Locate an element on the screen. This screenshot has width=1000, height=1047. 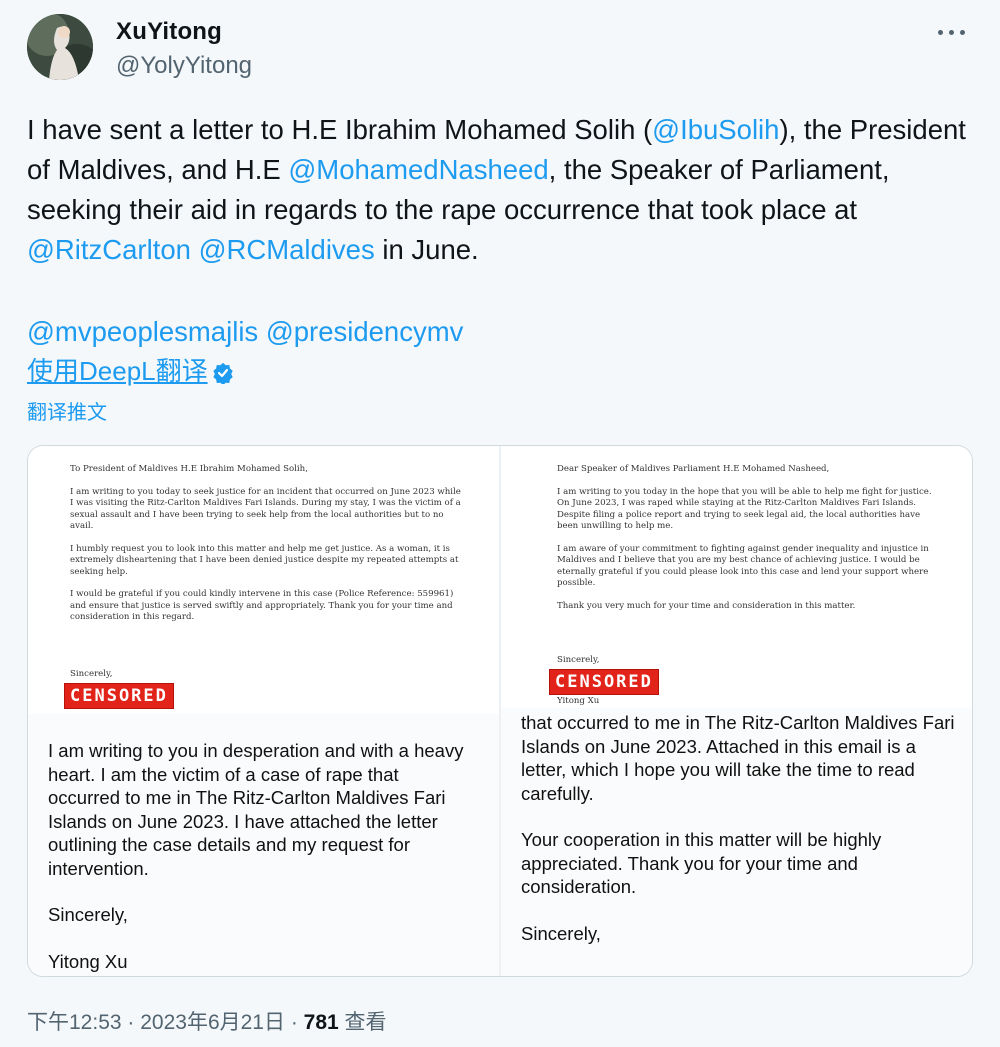
translate-tweet-link: 翻译推文 is located at coordinates (67, 410).